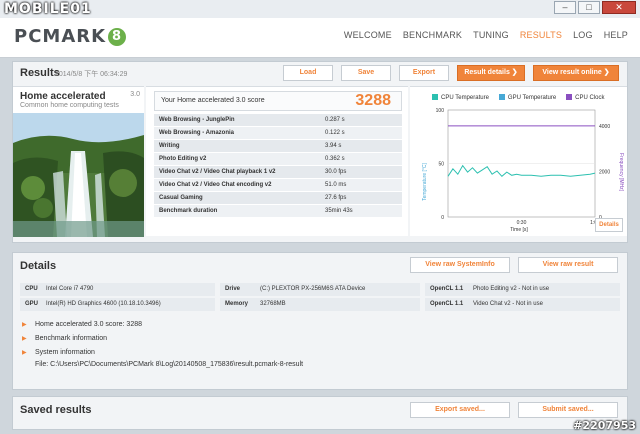  Describe the element at coordinates (368, 35) in the screenshot. I see `nav-welcome: WELCOME` at that location.